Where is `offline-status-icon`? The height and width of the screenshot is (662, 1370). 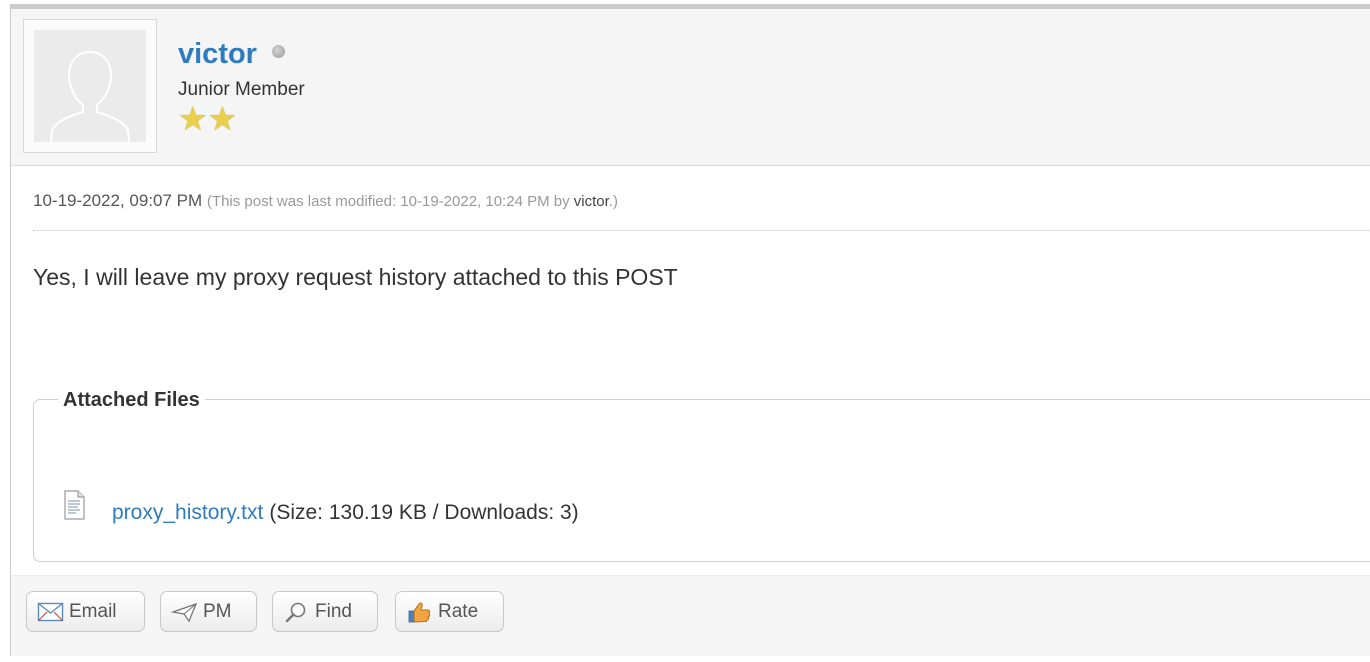 offline-status-icon is located at coordinates (279, 51).